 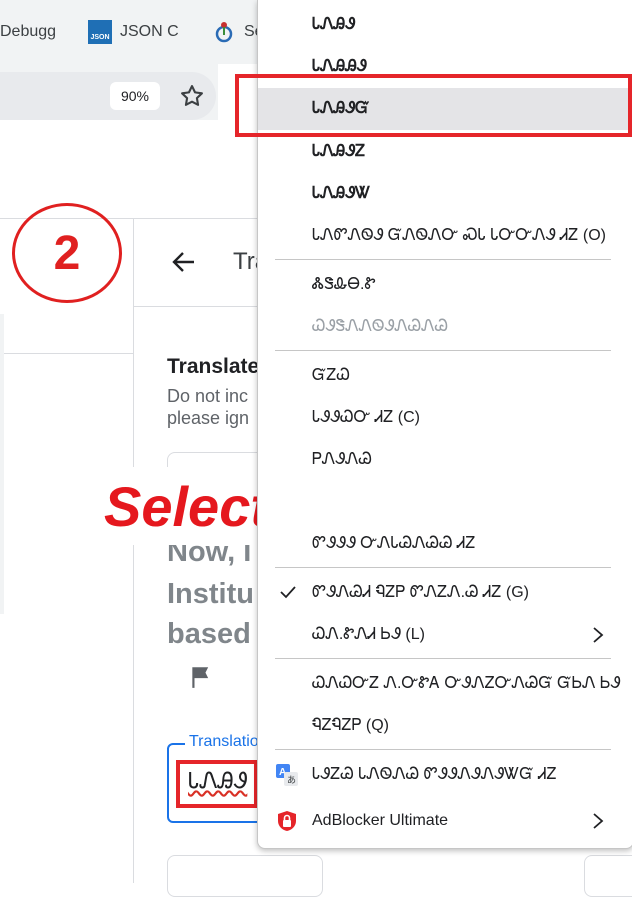 What do you see at coordinates (224, 32) in the screenshot?
I see `wikimedia-icon` at bounding box center [224, 32].